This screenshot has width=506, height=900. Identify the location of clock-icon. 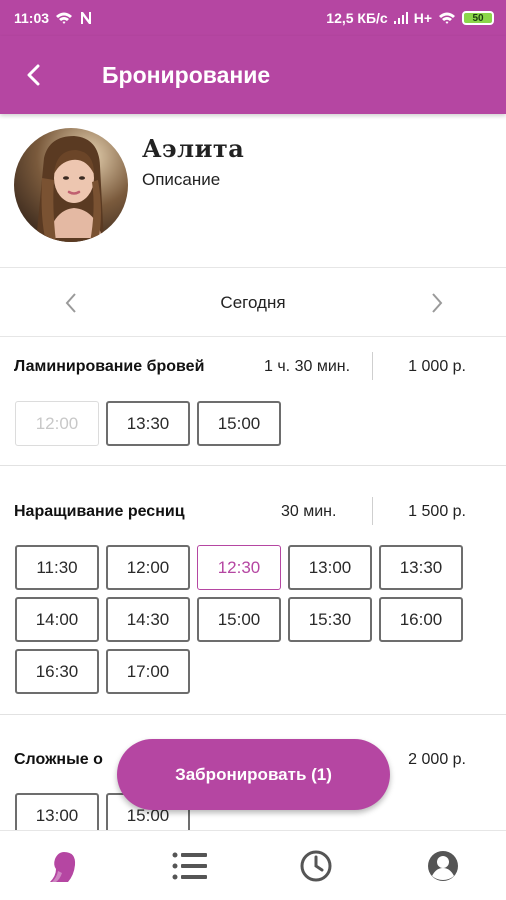
(316, 865).